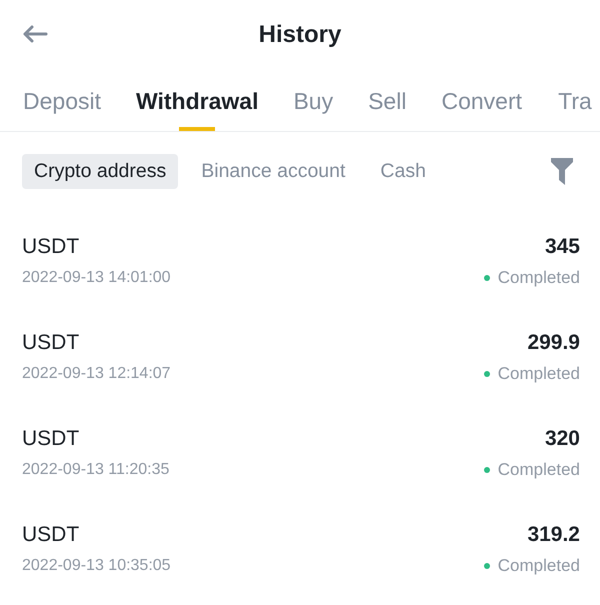  What do you see at coordinates (96, 278) in the screenshot?
I see `record-time: 2022-09-13 14:01:00` at bounding box center [96, 278].